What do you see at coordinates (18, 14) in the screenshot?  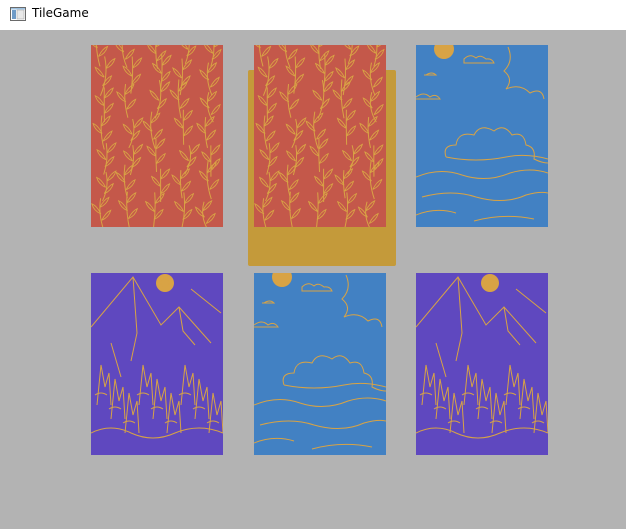 I see `app-window-icon` at bounding box center [18, 14].